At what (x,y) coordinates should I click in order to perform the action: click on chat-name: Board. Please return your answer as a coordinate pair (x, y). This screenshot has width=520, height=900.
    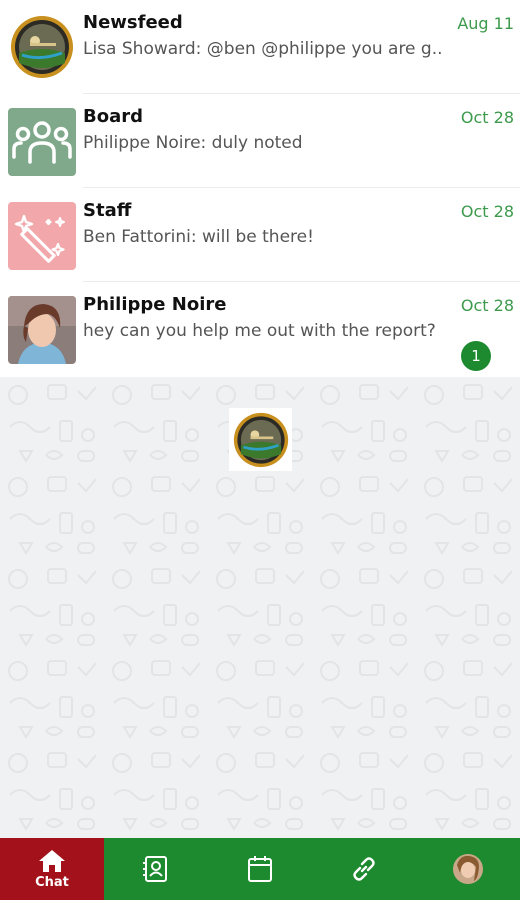
    Looking at the image, I should click on (113, 116).